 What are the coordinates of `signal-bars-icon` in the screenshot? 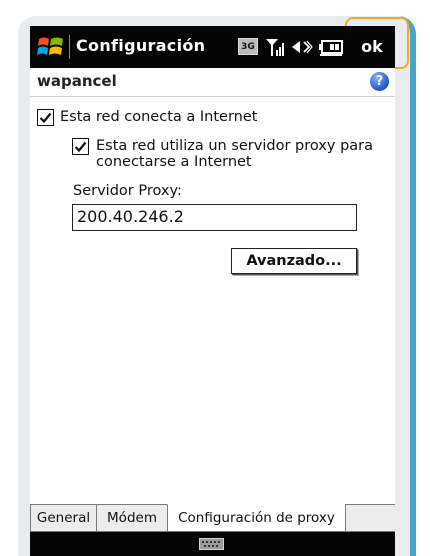 It's located at (276, 49).